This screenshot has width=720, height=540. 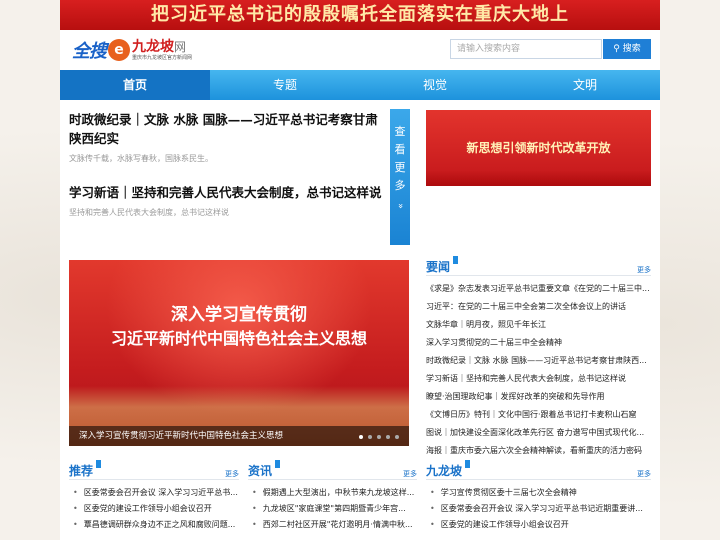 I want to click on site-logo: 全搜 e 九龙坡网 重庆市九龙坡区官方新闻网, so click(x=132, y=50).